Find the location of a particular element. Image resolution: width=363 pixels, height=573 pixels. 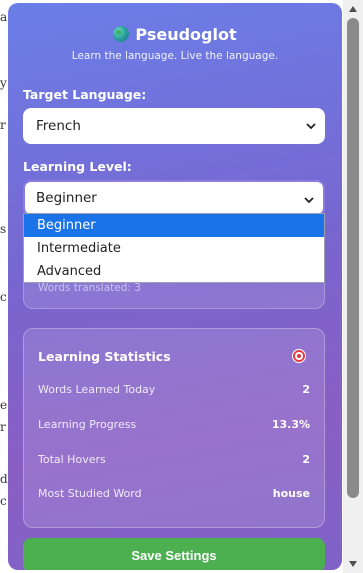

stat-value: house is located at coordinates (291, 493).